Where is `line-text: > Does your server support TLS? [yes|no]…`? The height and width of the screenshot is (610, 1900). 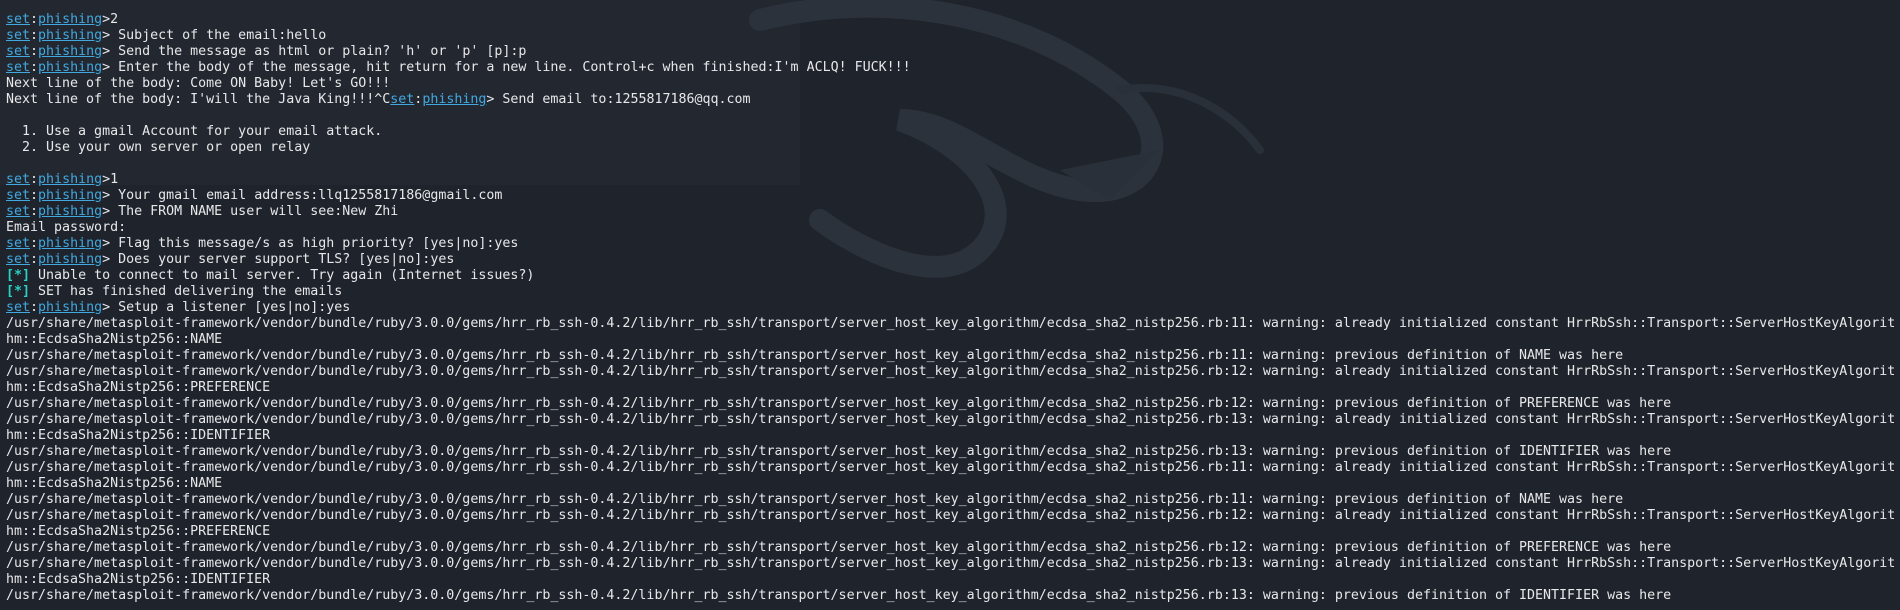 line-text: > Does your server support TLS? [yes|no]… is located at coordinates (278, 259).